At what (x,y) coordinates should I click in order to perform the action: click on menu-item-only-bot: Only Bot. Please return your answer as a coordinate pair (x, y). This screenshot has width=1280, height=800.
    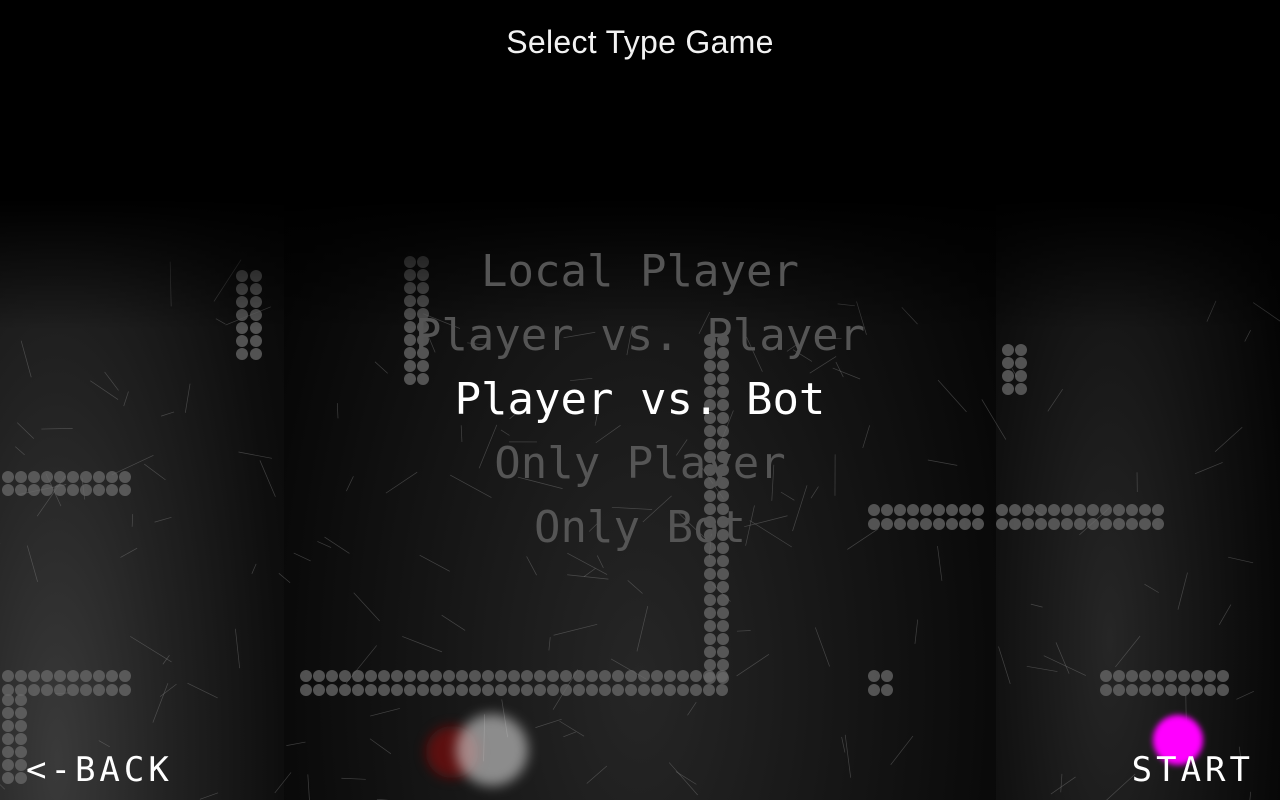
    Looking at the image, I should click on (640, 528).